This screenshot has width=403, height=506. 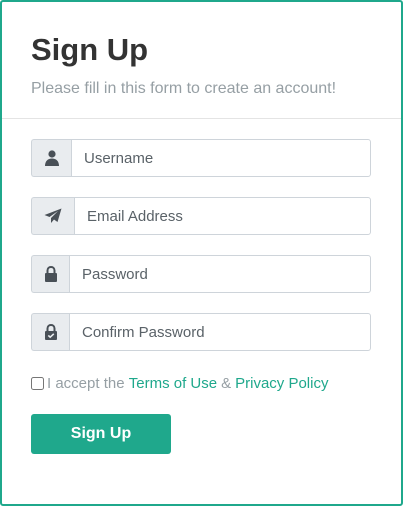 I want to click on email-field-group, so click(x=201, y=216).